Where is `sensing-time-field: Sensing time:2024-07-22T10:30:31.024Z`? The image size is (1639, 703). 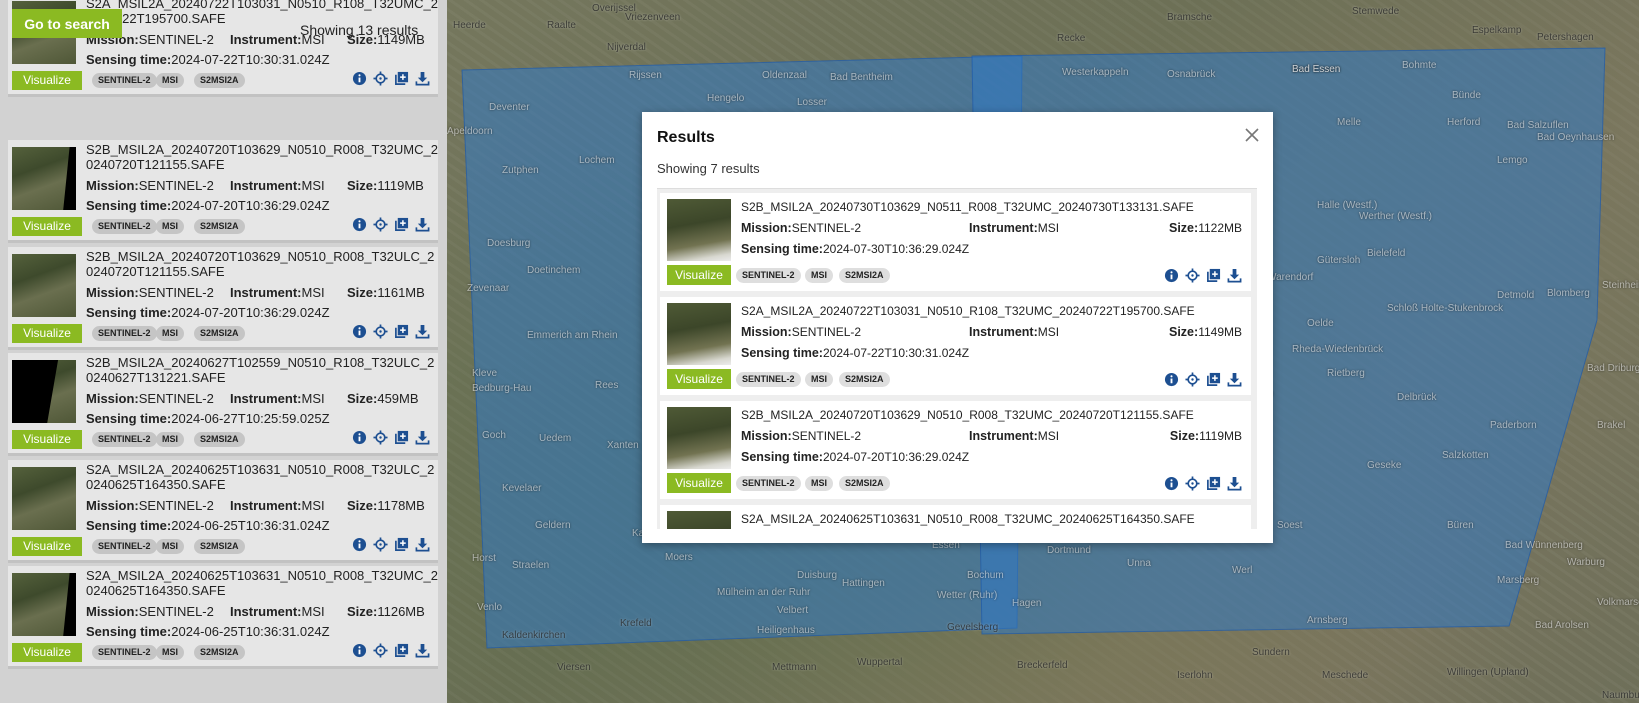
sensing-time-field: Sensing time:2024-07-22T10:30:31.024Z is located at coordinates (208, 59).